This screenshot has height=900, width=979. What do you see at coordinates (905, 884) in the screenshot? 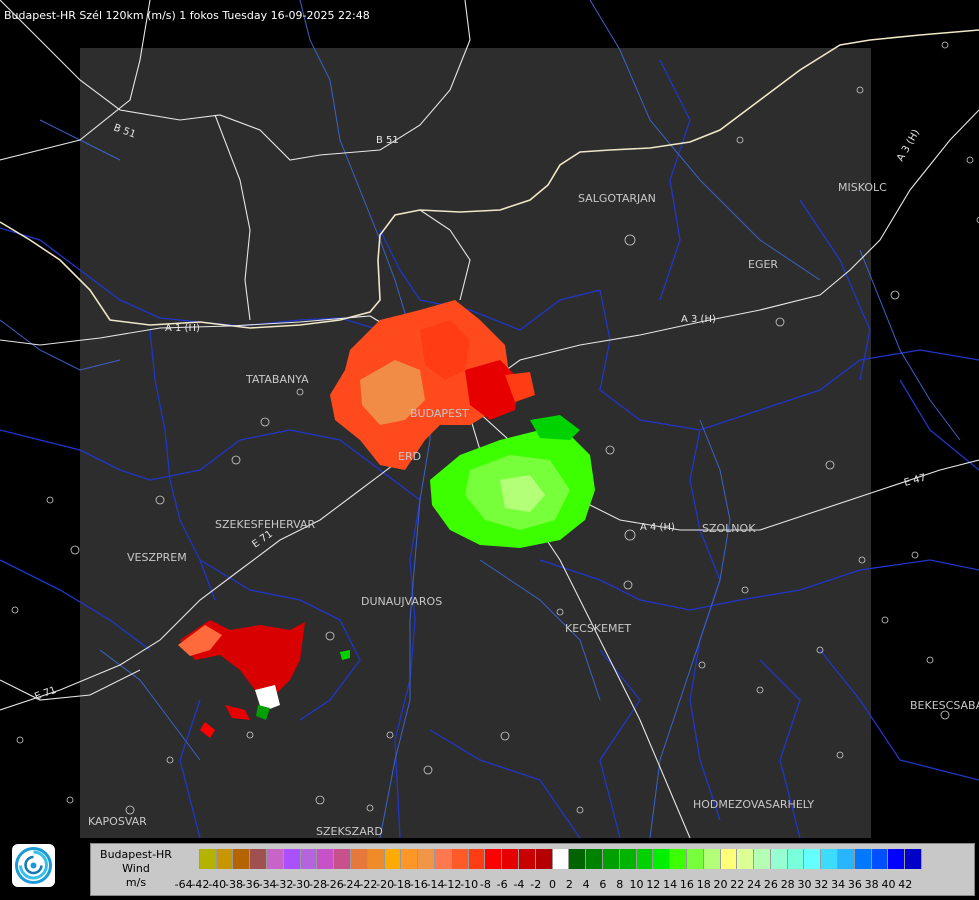
I see `legend-tick: 42` at bounding box center [905, 884].